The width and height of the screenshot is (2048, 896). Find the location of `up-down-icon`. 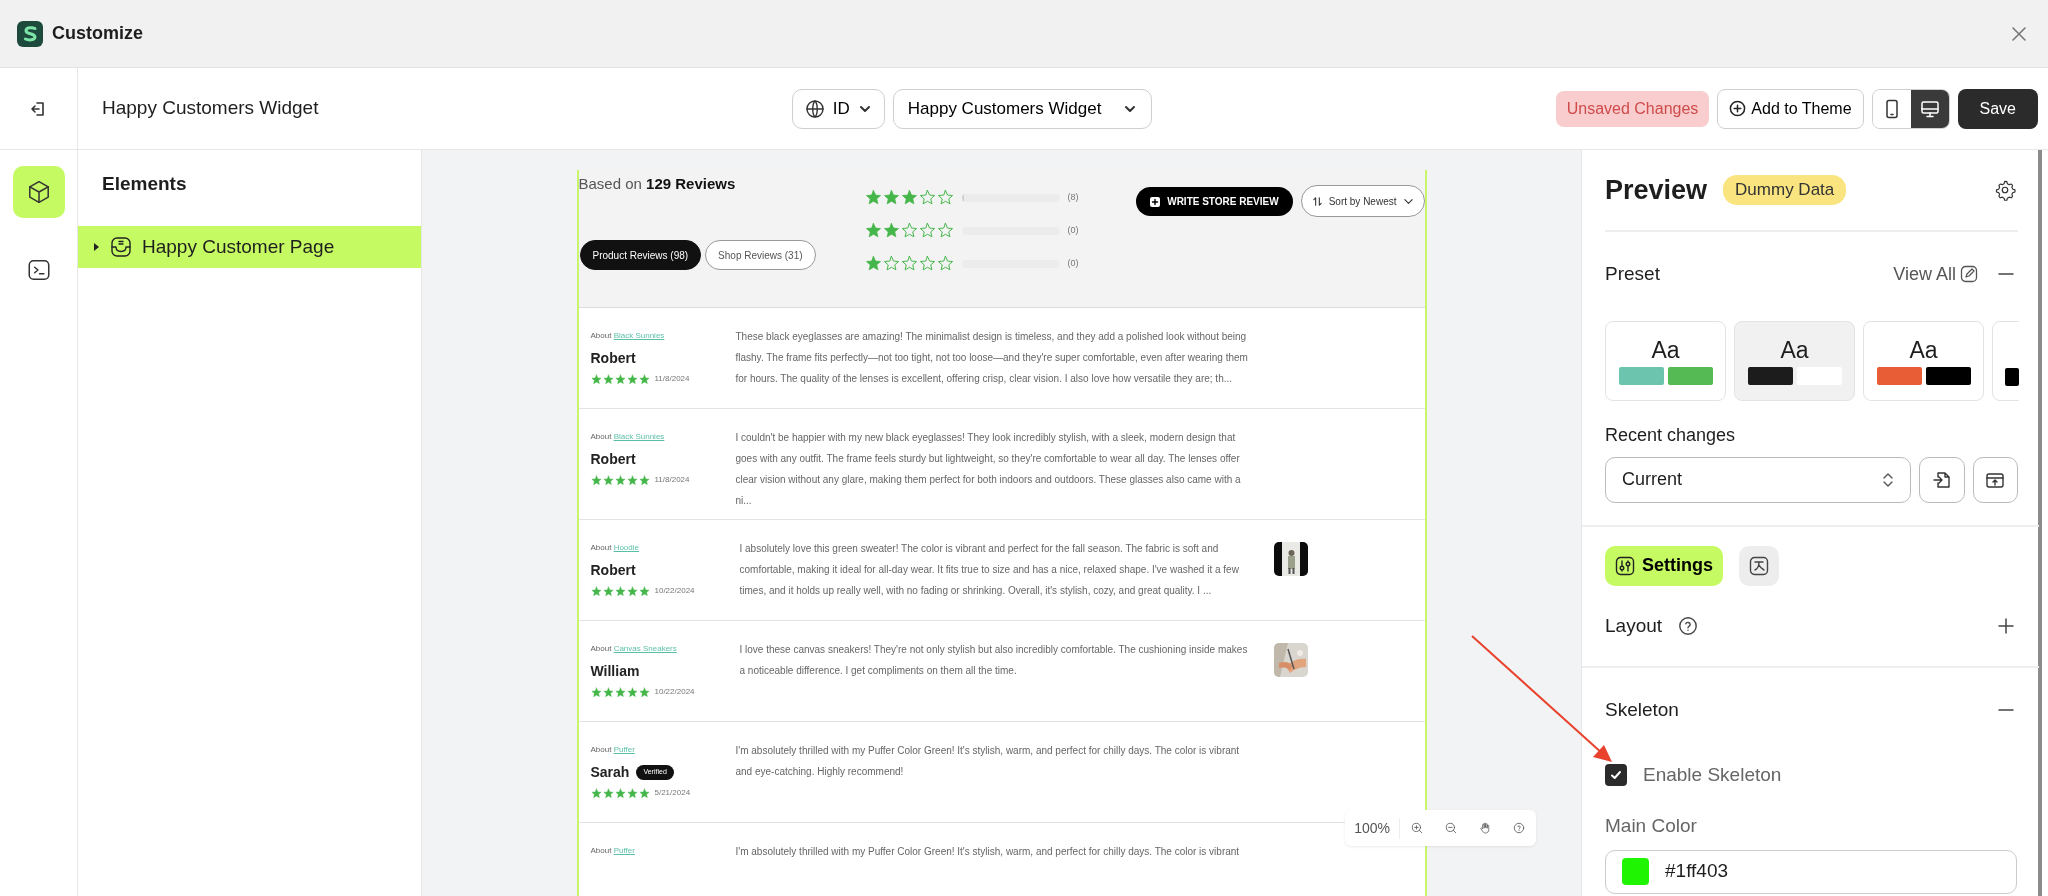

up-down-icon is located at coordinates (1888, 479).